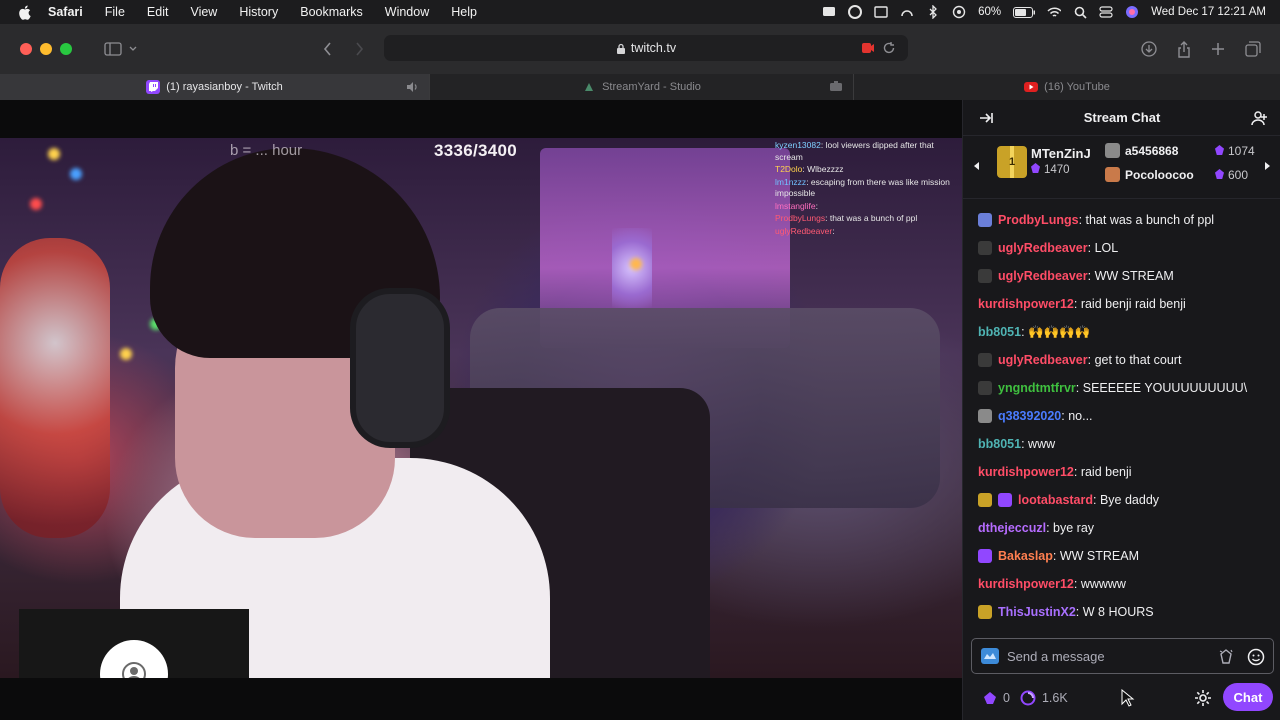  Describe the element at coordinates (1180, 150) in the screenshot. I see `leaderboard-entry: a5456868 1074` at that location.